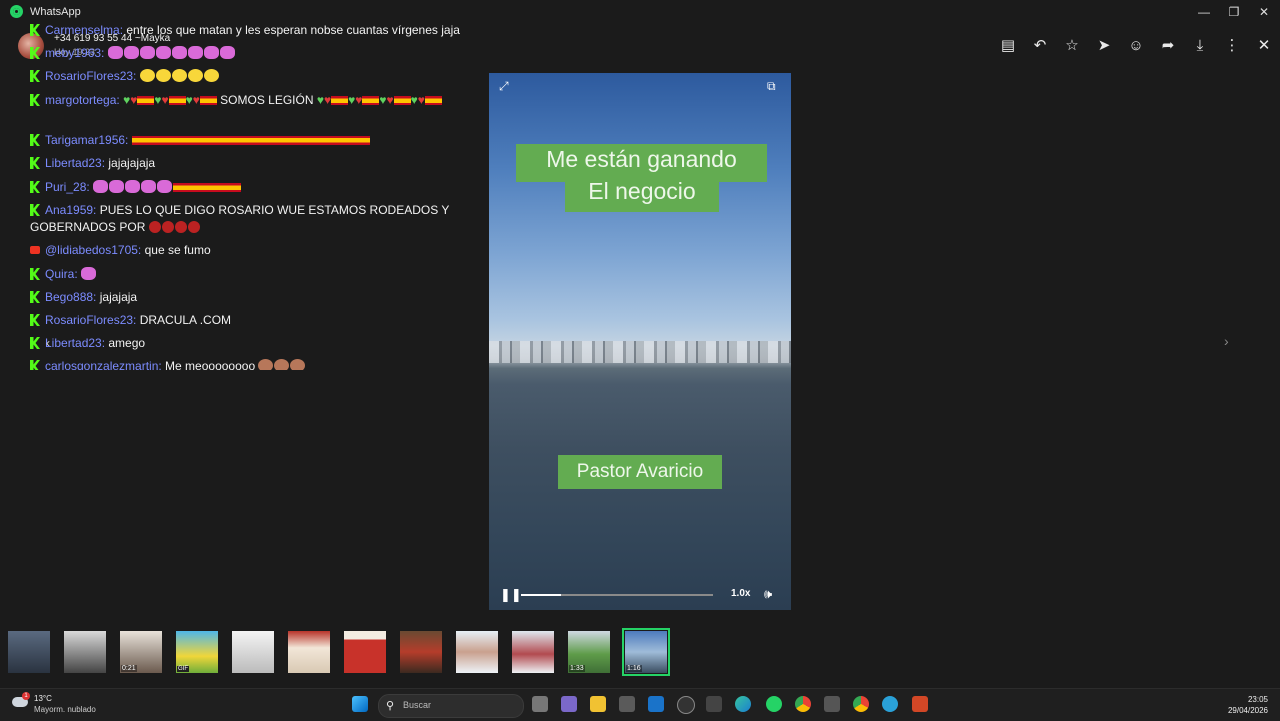  I want to click on youtube-icon, so click(35, 250).